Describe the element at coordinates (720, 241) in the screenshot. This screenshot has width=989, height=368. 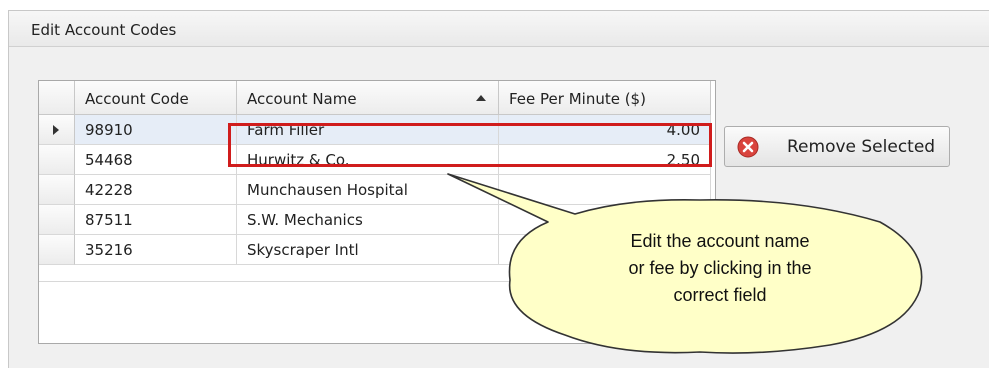
I see `callout-line: Edit the account name` at that location.